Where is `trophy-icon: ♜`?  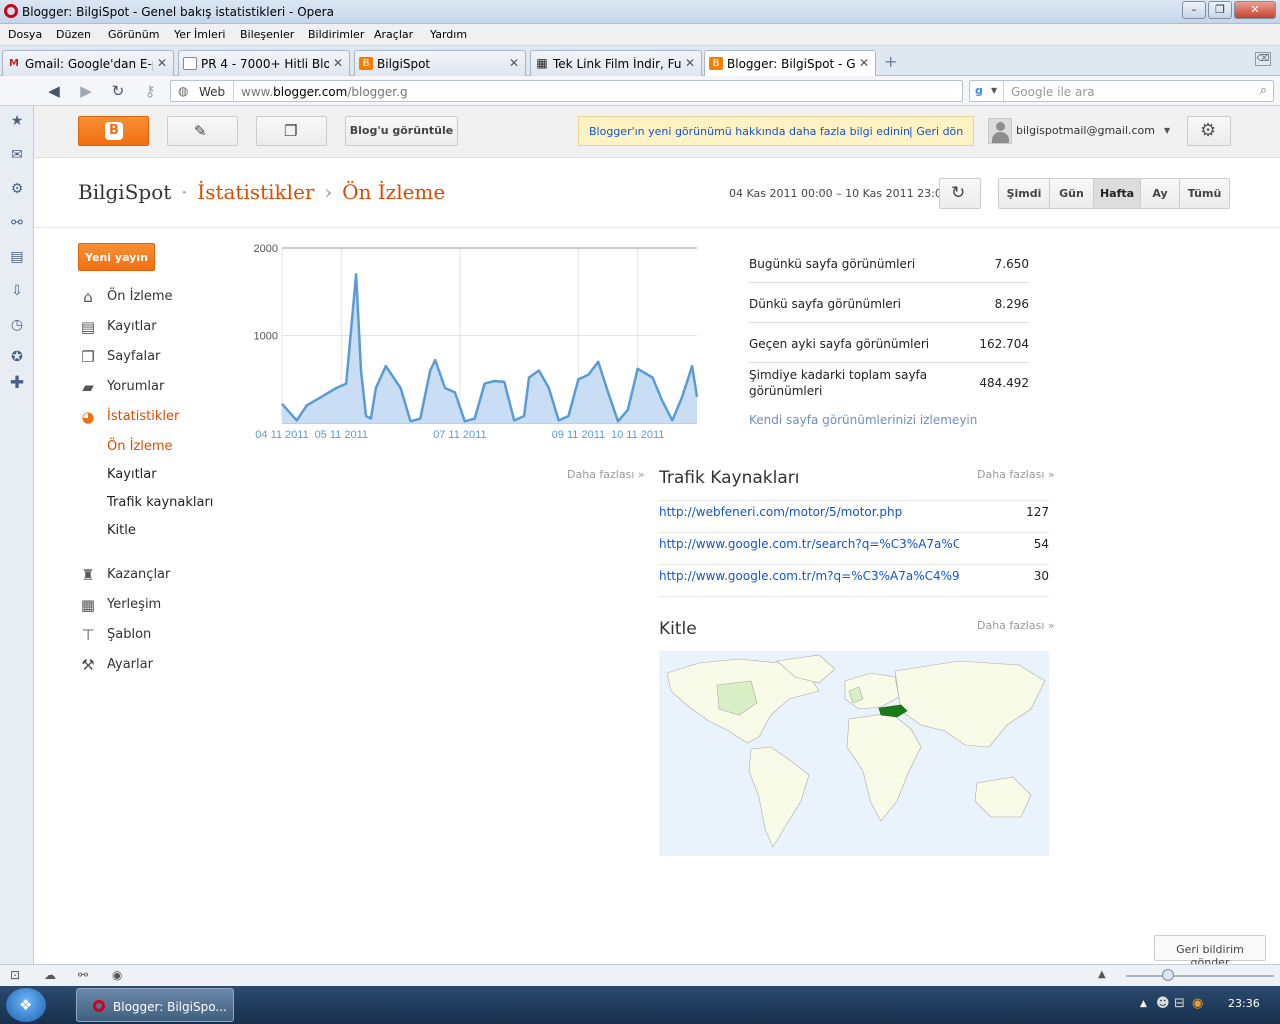
trophy-icon: ♜ is located at coordinates (88, 575).